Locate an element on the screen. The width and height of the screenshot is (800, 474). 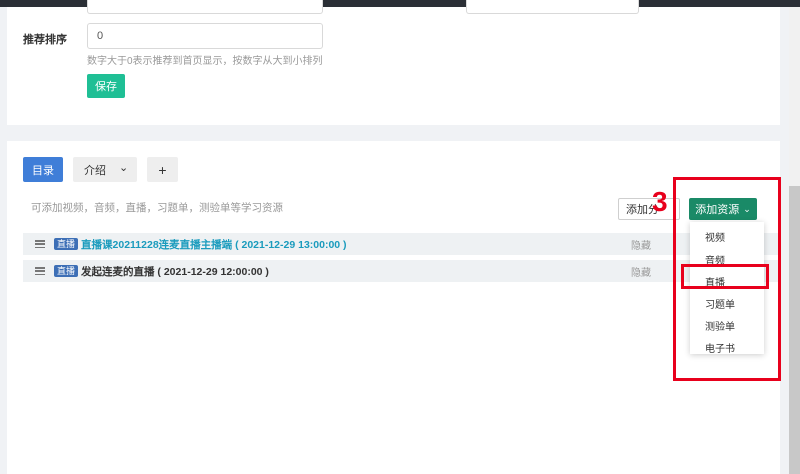
top-input-left is located at coordinates (205, 7).